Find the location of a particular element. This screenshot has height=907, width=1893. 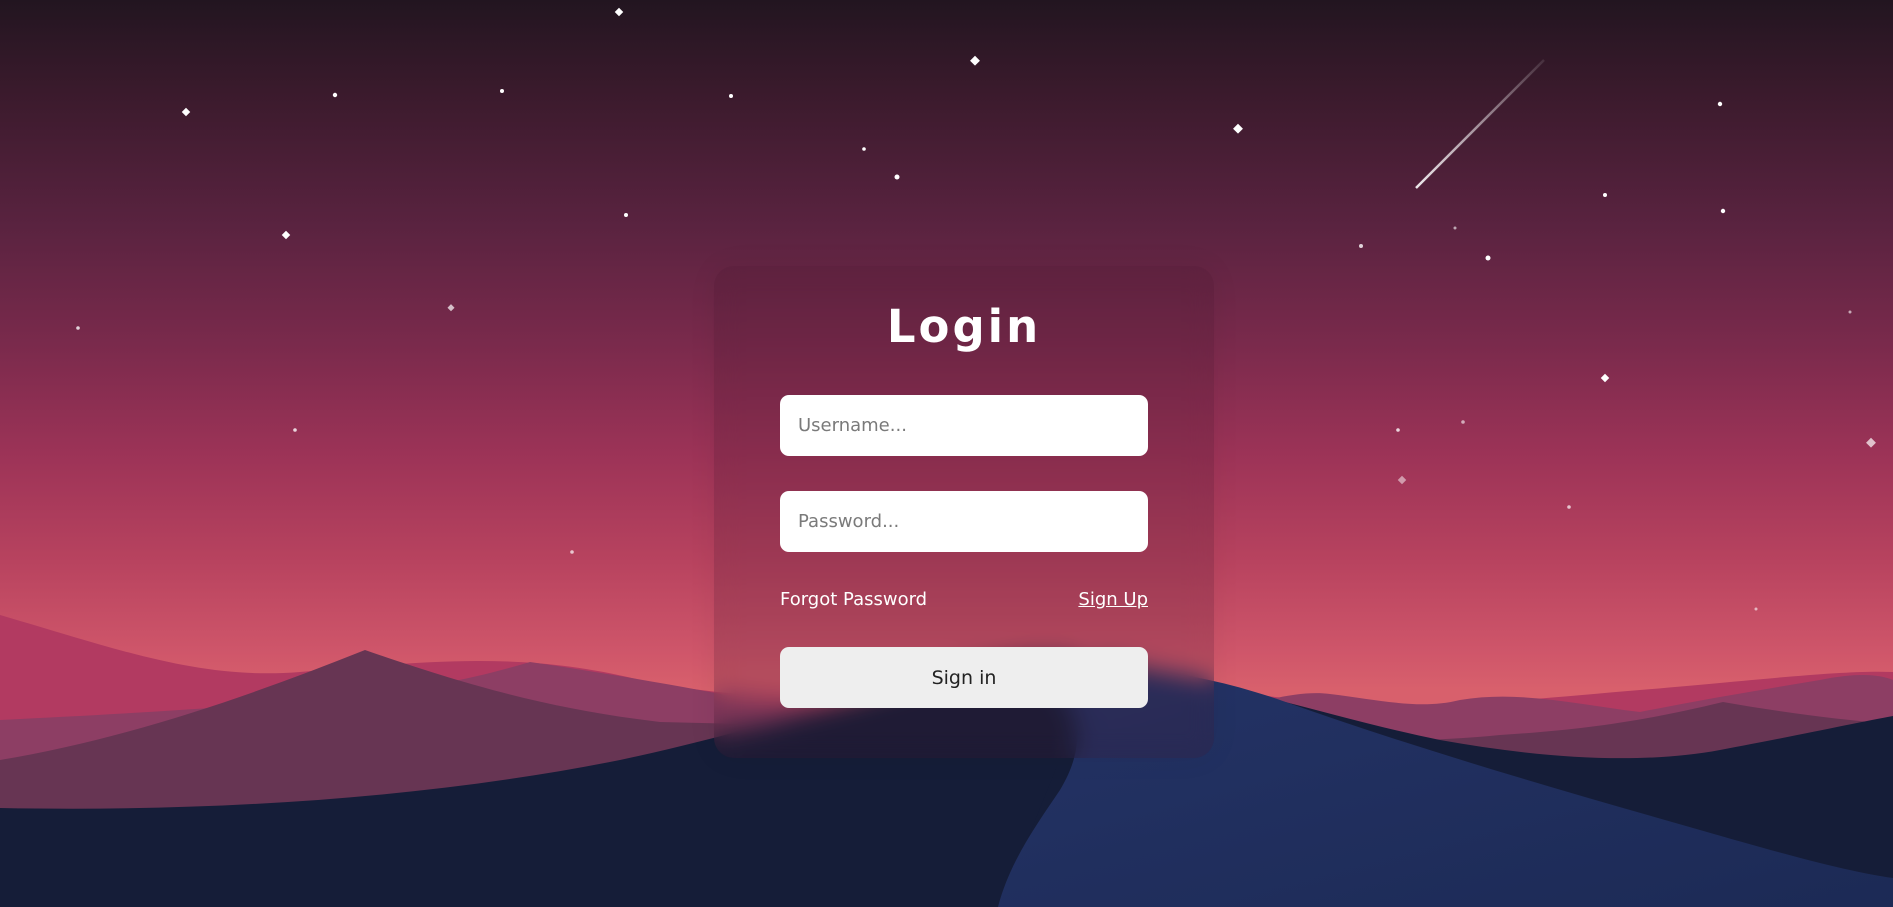

login-card: Login Forgot Password Sign Up Sign in is located at coordinates (964, 512).